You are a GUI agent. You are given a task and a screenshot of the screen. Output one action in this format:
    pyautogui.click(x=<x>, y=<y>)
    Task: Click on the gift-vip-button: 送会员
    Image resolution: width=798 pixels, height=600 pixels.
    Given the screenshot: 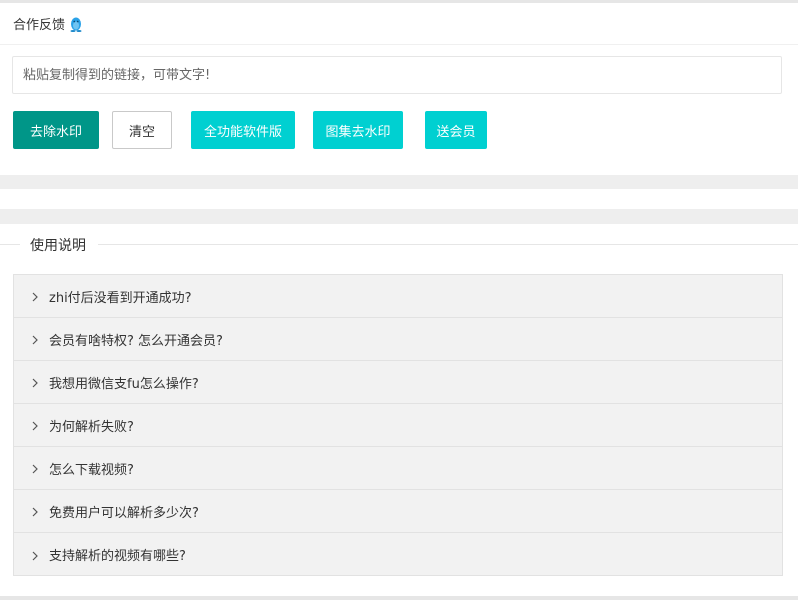 What is the action you would take?
    pyautogui.click(x=456, y=130)
    